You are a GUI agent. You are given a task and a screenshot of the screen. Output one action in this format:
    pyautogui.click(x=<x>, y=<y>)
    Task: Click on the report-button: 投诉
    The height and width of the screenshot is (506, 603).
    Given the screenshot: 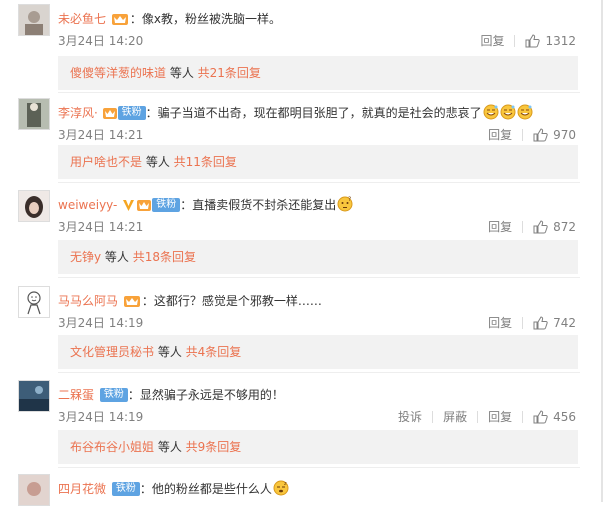 What is the action you would take?
    pyautogui.click(x=410, y=416)
    